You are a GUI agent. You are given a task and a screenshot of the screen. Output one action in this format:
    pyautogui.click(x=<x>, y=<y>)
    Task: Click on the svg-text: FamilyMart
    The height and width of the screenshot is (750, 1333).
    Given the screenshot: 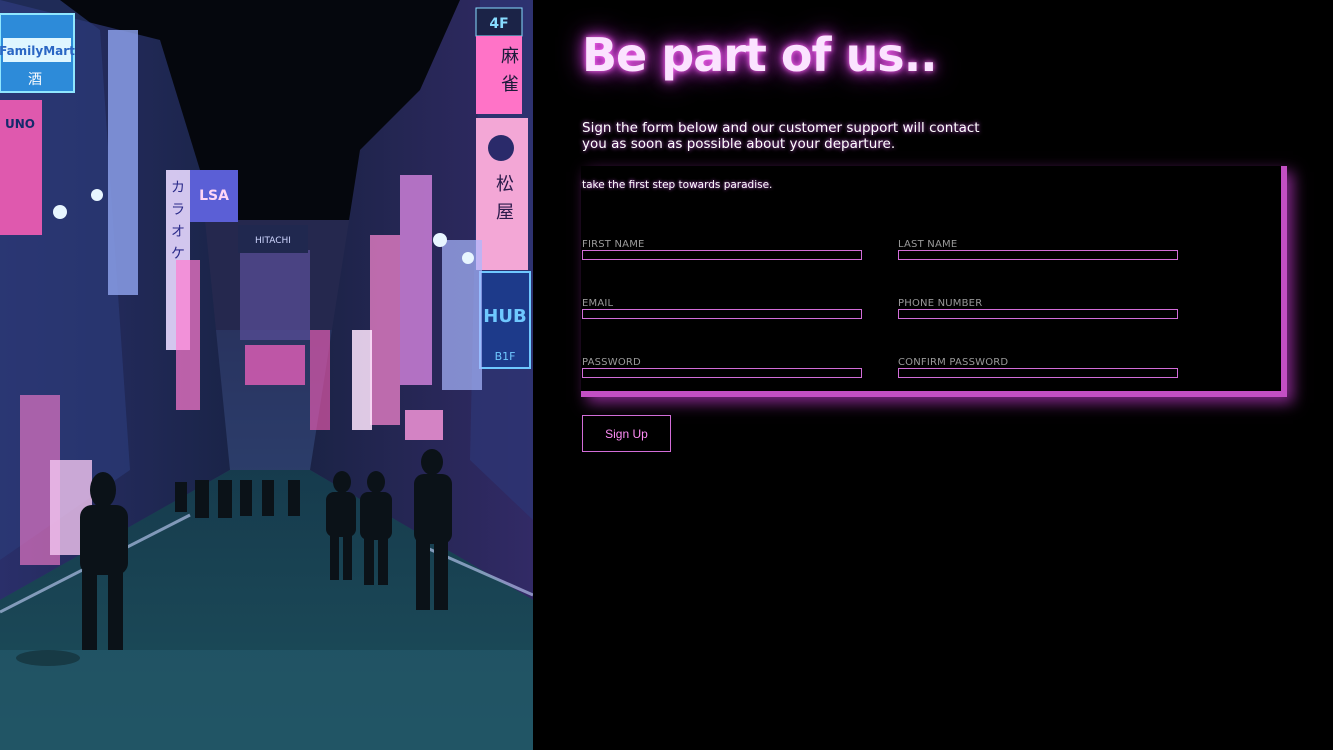 What is the action you would take?
    pyautogui.click(x=37, y=51)
    